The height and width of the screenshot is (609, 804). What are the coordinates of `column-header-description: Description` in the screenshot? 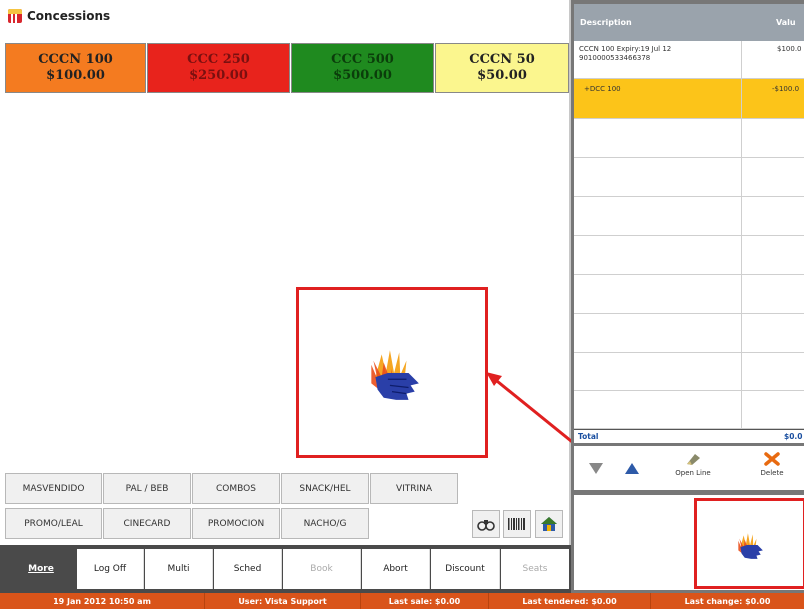 It's located at (606, 22).